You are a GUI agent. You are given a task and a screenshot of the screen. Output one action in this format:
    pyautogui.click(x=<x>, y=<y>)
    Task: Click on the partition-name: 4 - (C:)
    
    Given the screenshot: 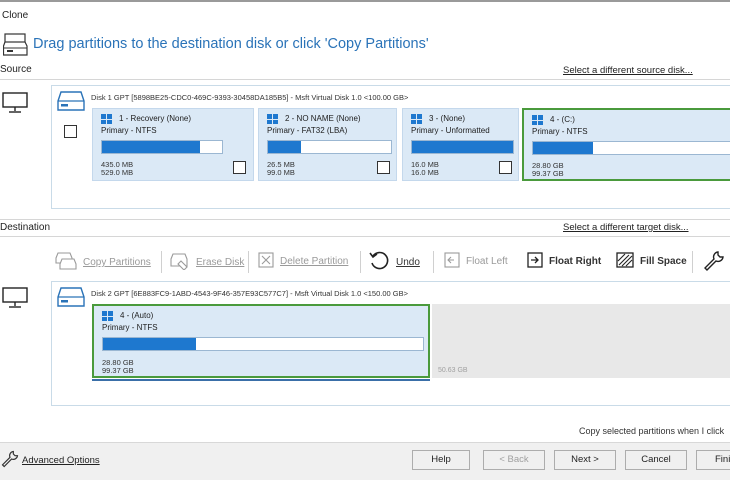 What is the action you would take?
    pyautogui.click(x=562, y=119)
    